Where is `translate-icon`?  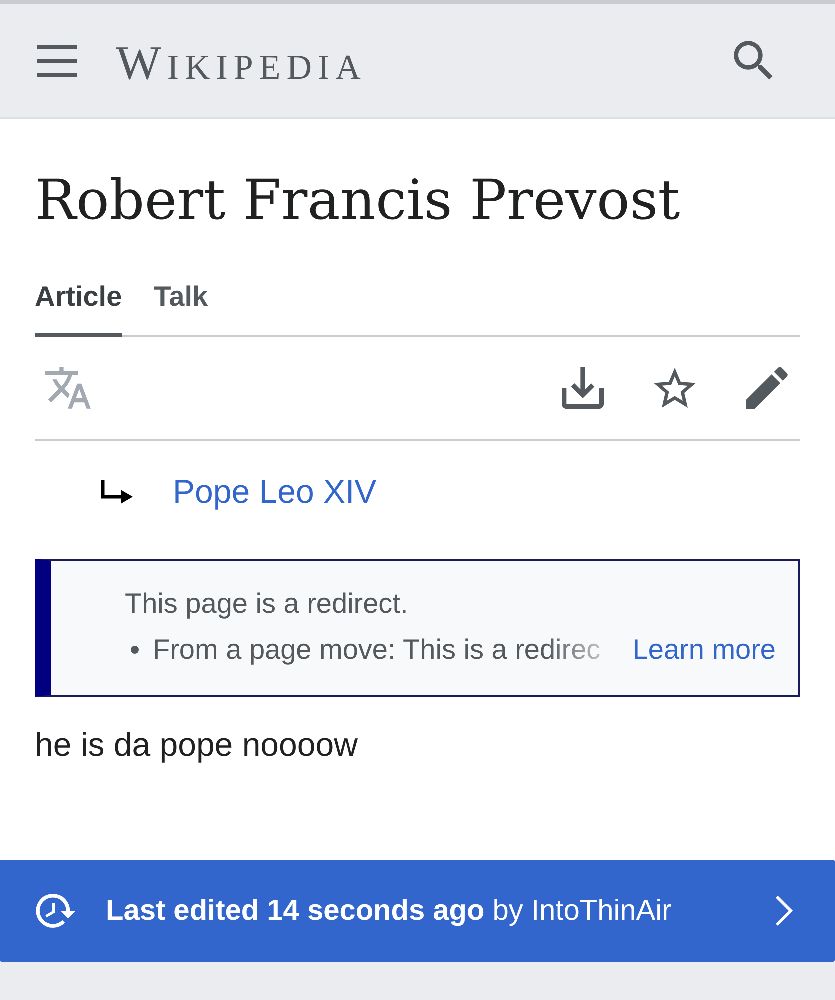
translate-icon is located at coordinates (68, 388).